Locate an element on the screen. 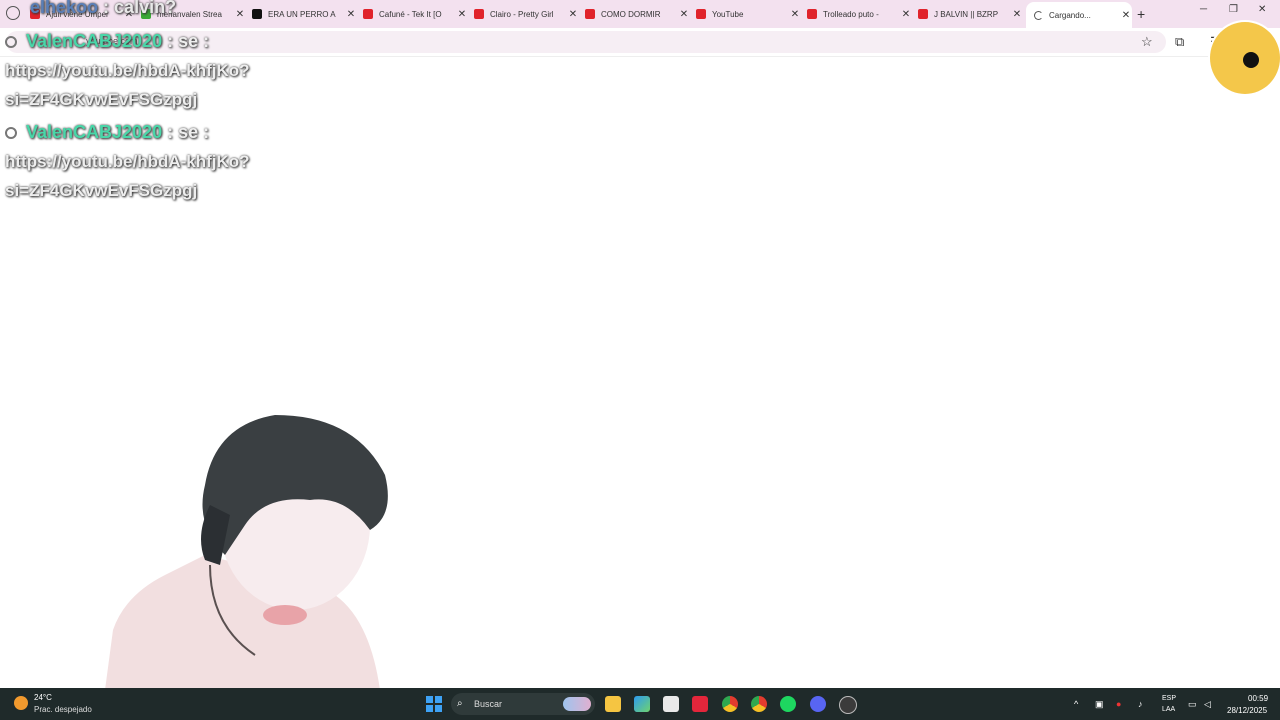  tab-title: COMO DORMIR is located at coordinates (631, 14).